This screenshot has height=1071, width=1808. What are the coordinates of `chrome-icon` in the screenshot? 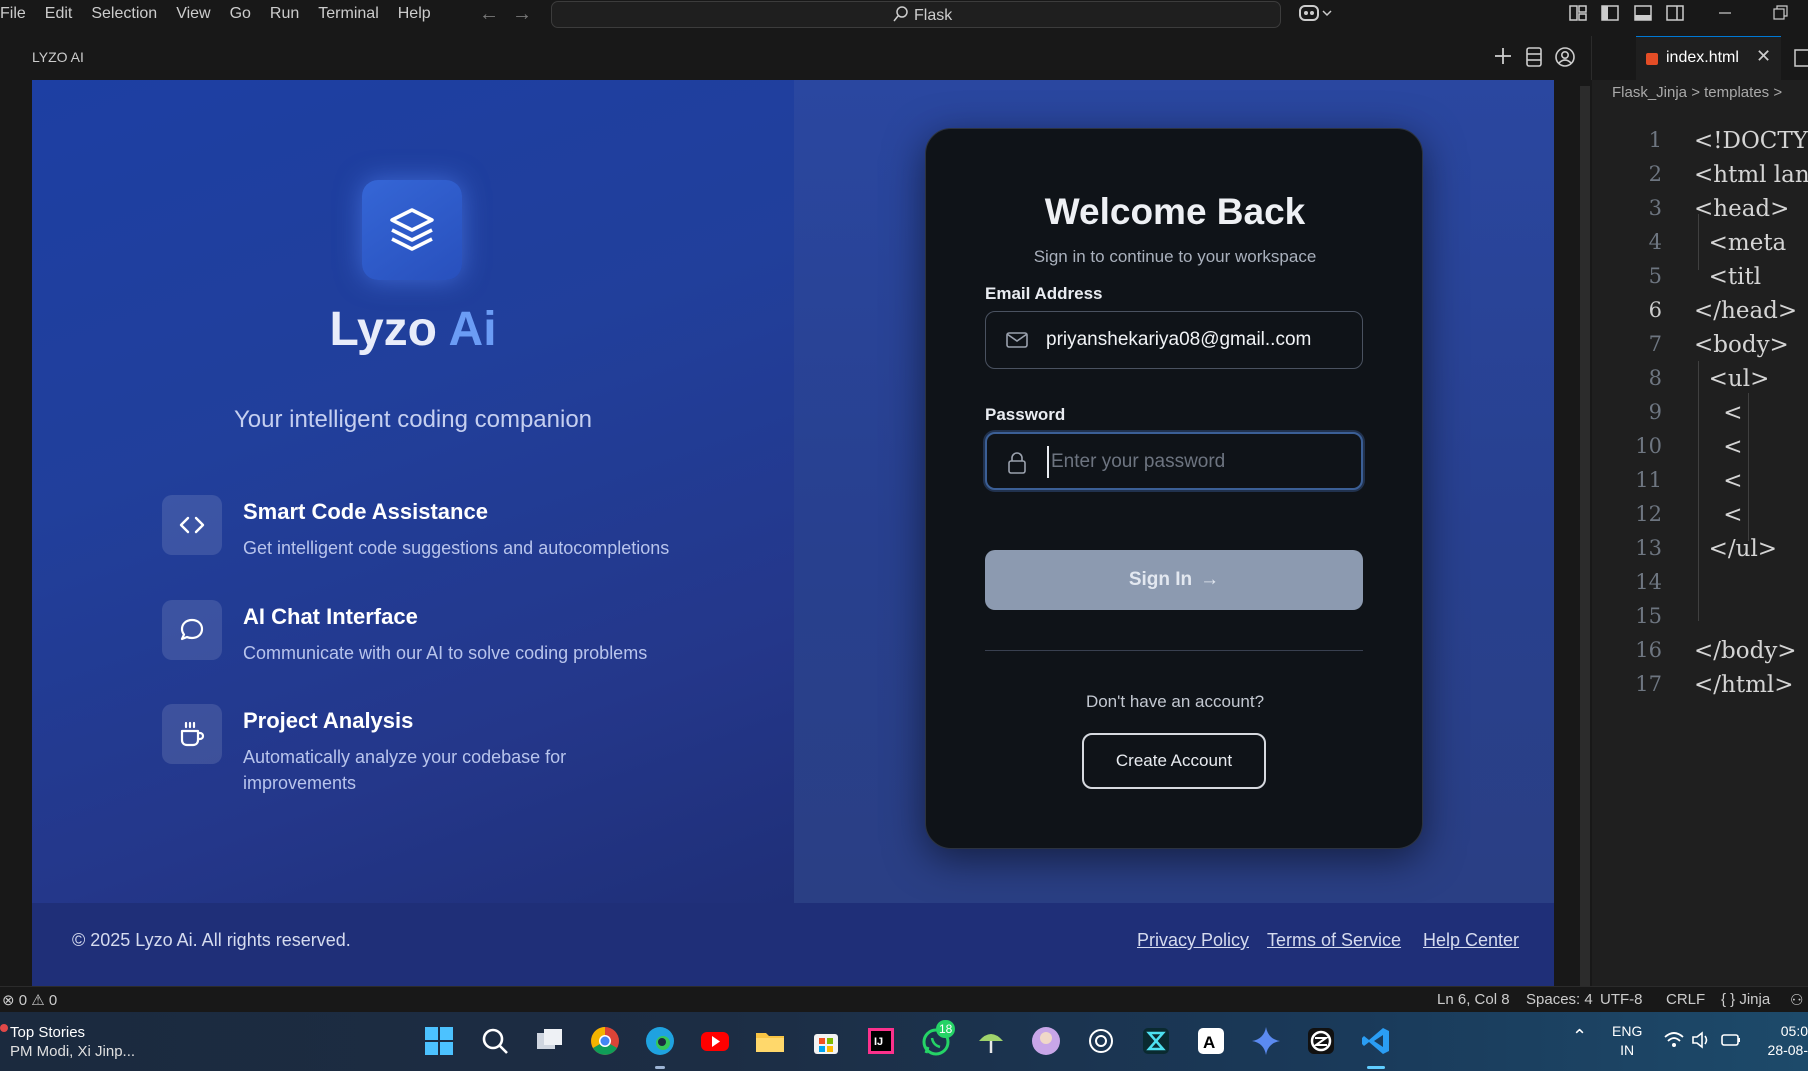 It's located at (605, 1041).